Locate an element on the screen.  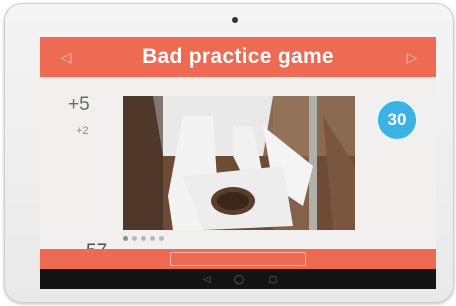
recent-apps-icon: ▢ is located at coordinates (273, 279).